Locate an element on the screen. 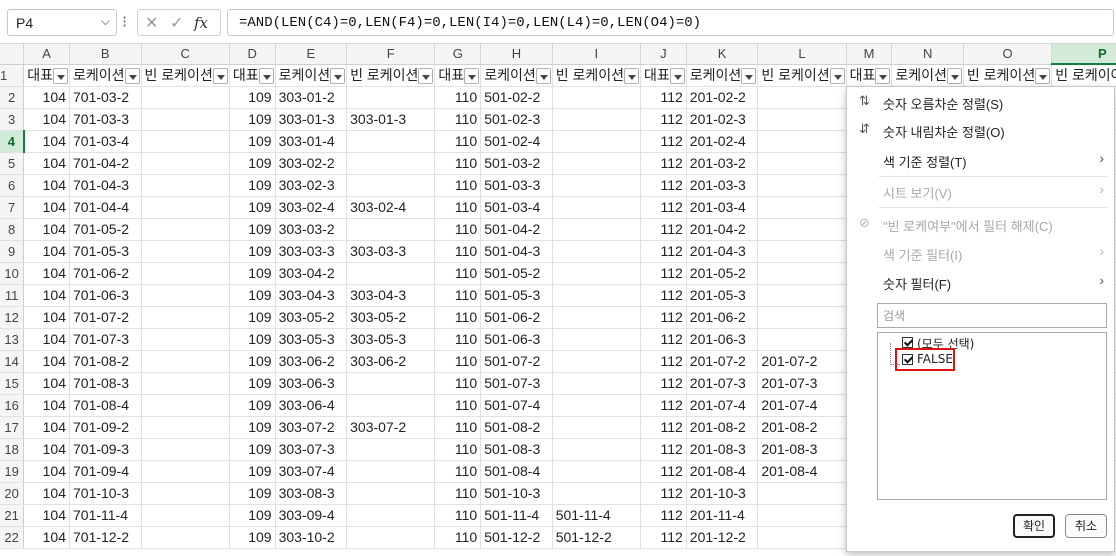  cell: 201-08-2 is located at coordinates (722, 427).